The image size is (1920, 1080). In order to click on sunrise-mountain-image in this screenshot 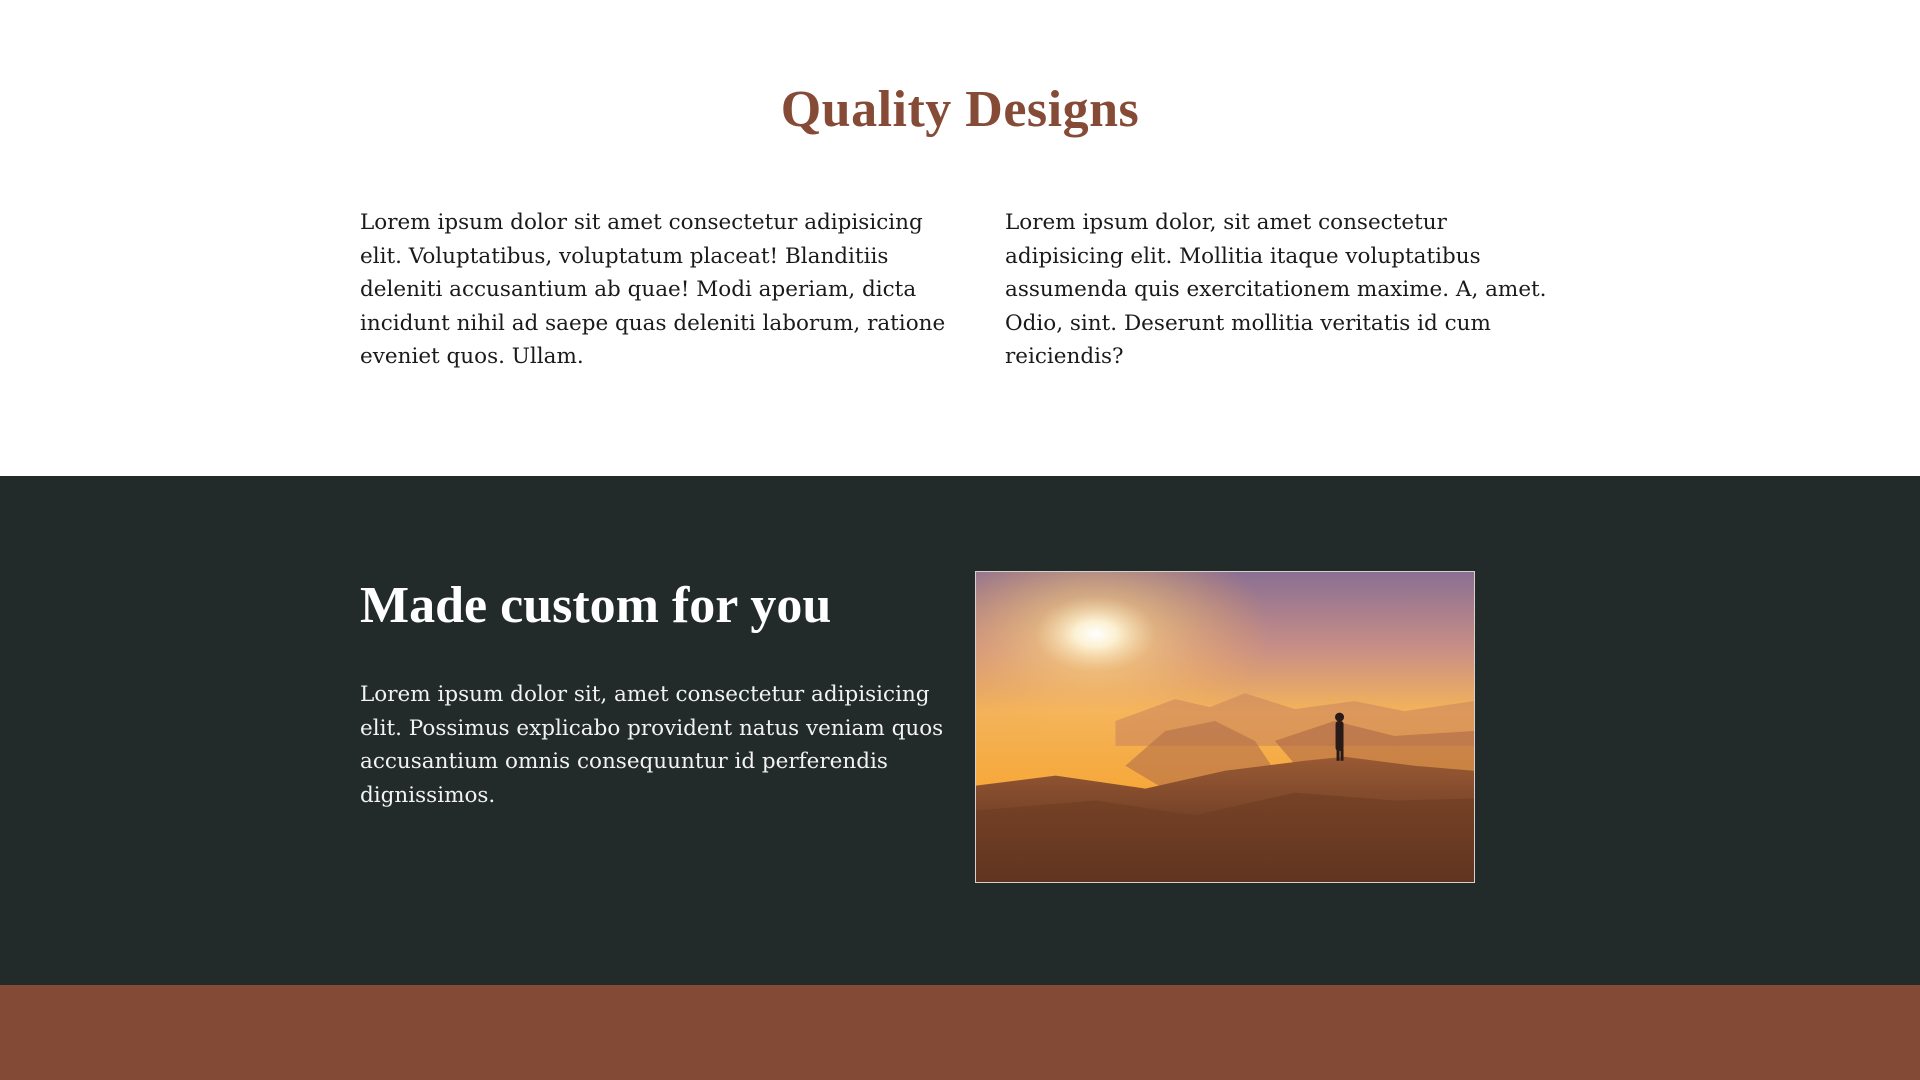, I will do `click(1225, 727)`.